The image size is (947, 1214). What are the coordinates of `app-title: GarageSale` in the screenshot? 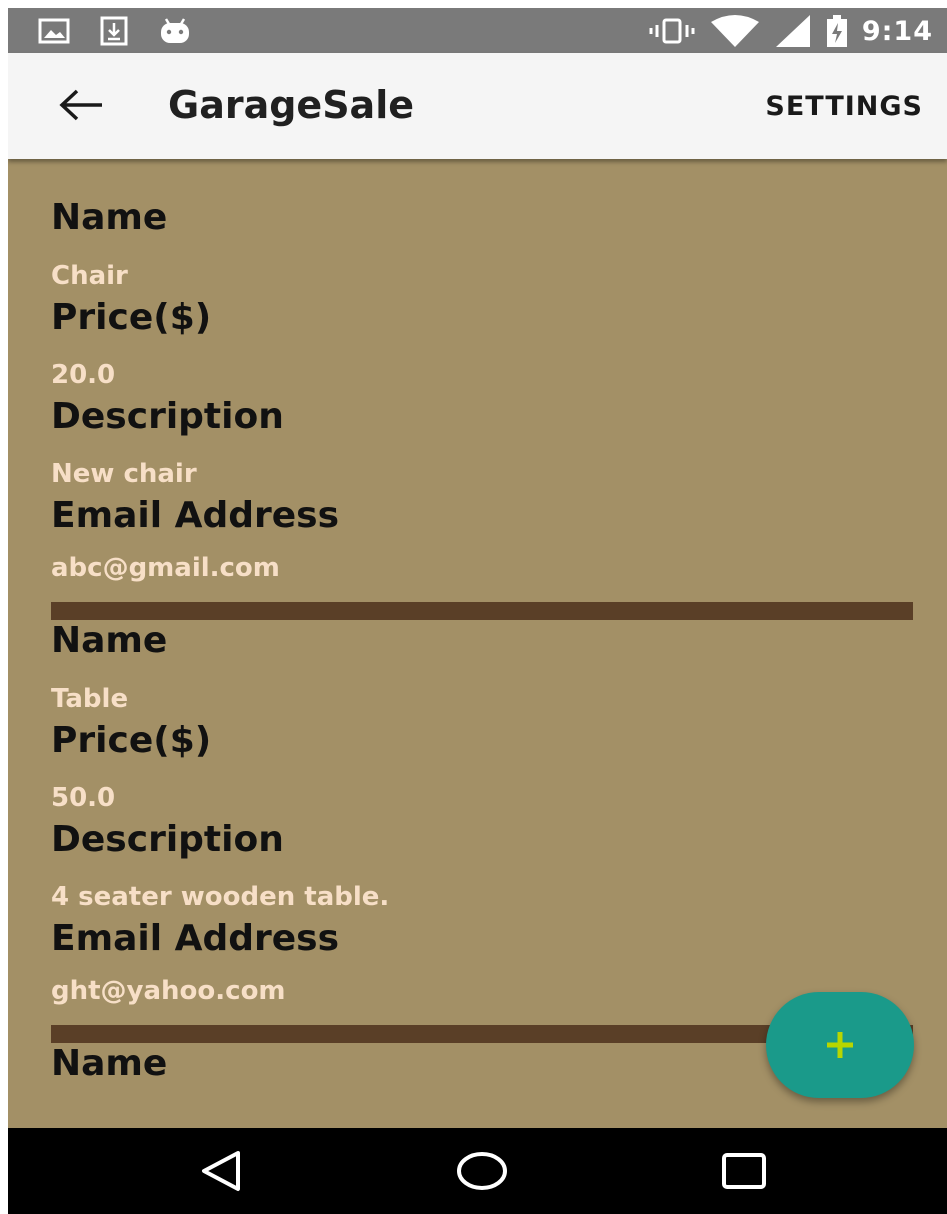 It's located at (291, 105).